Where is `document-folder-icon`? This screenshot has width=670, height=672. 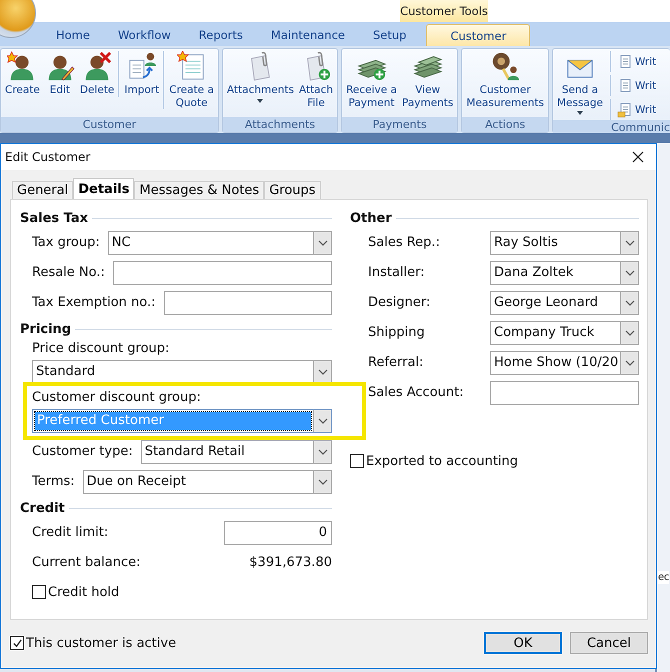
document-folder-icon is located at coordinates (625, 110).